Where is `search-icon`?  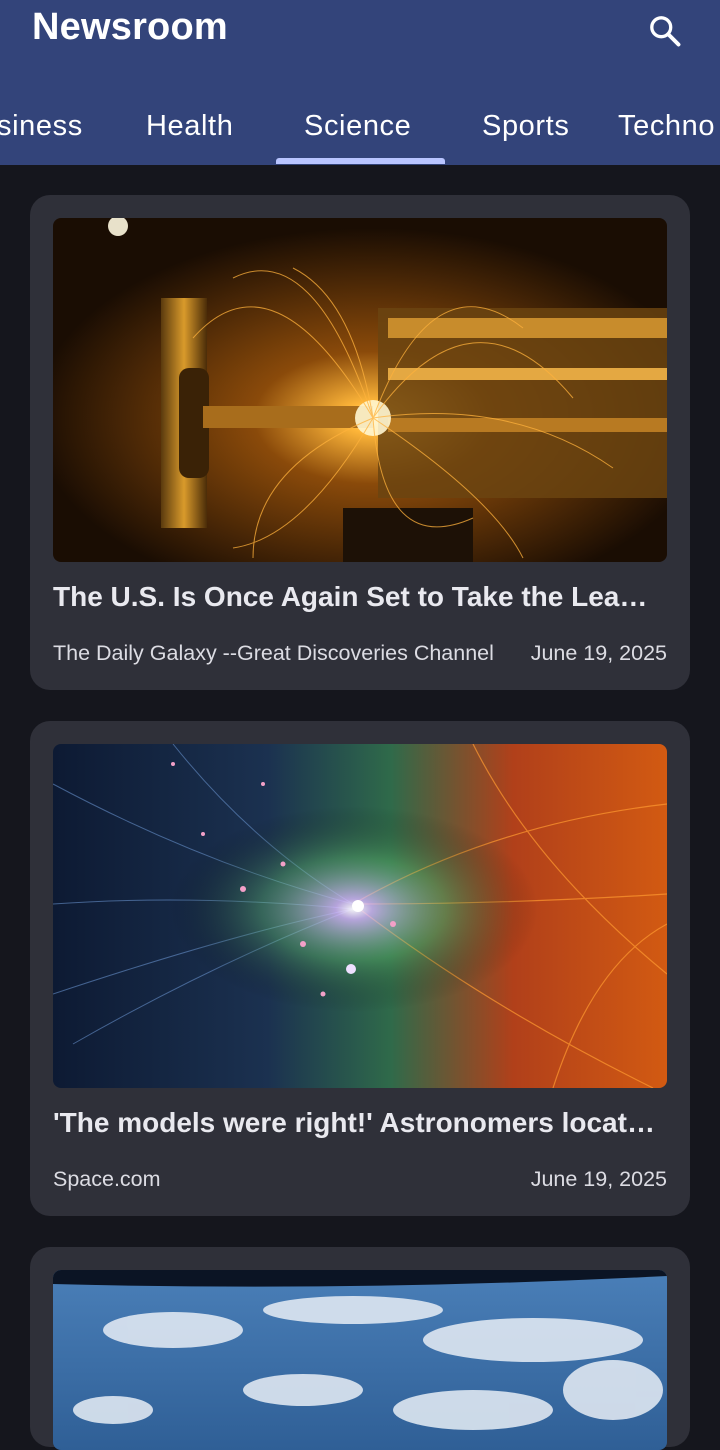
search-icon is located at coordinates (665, 31).